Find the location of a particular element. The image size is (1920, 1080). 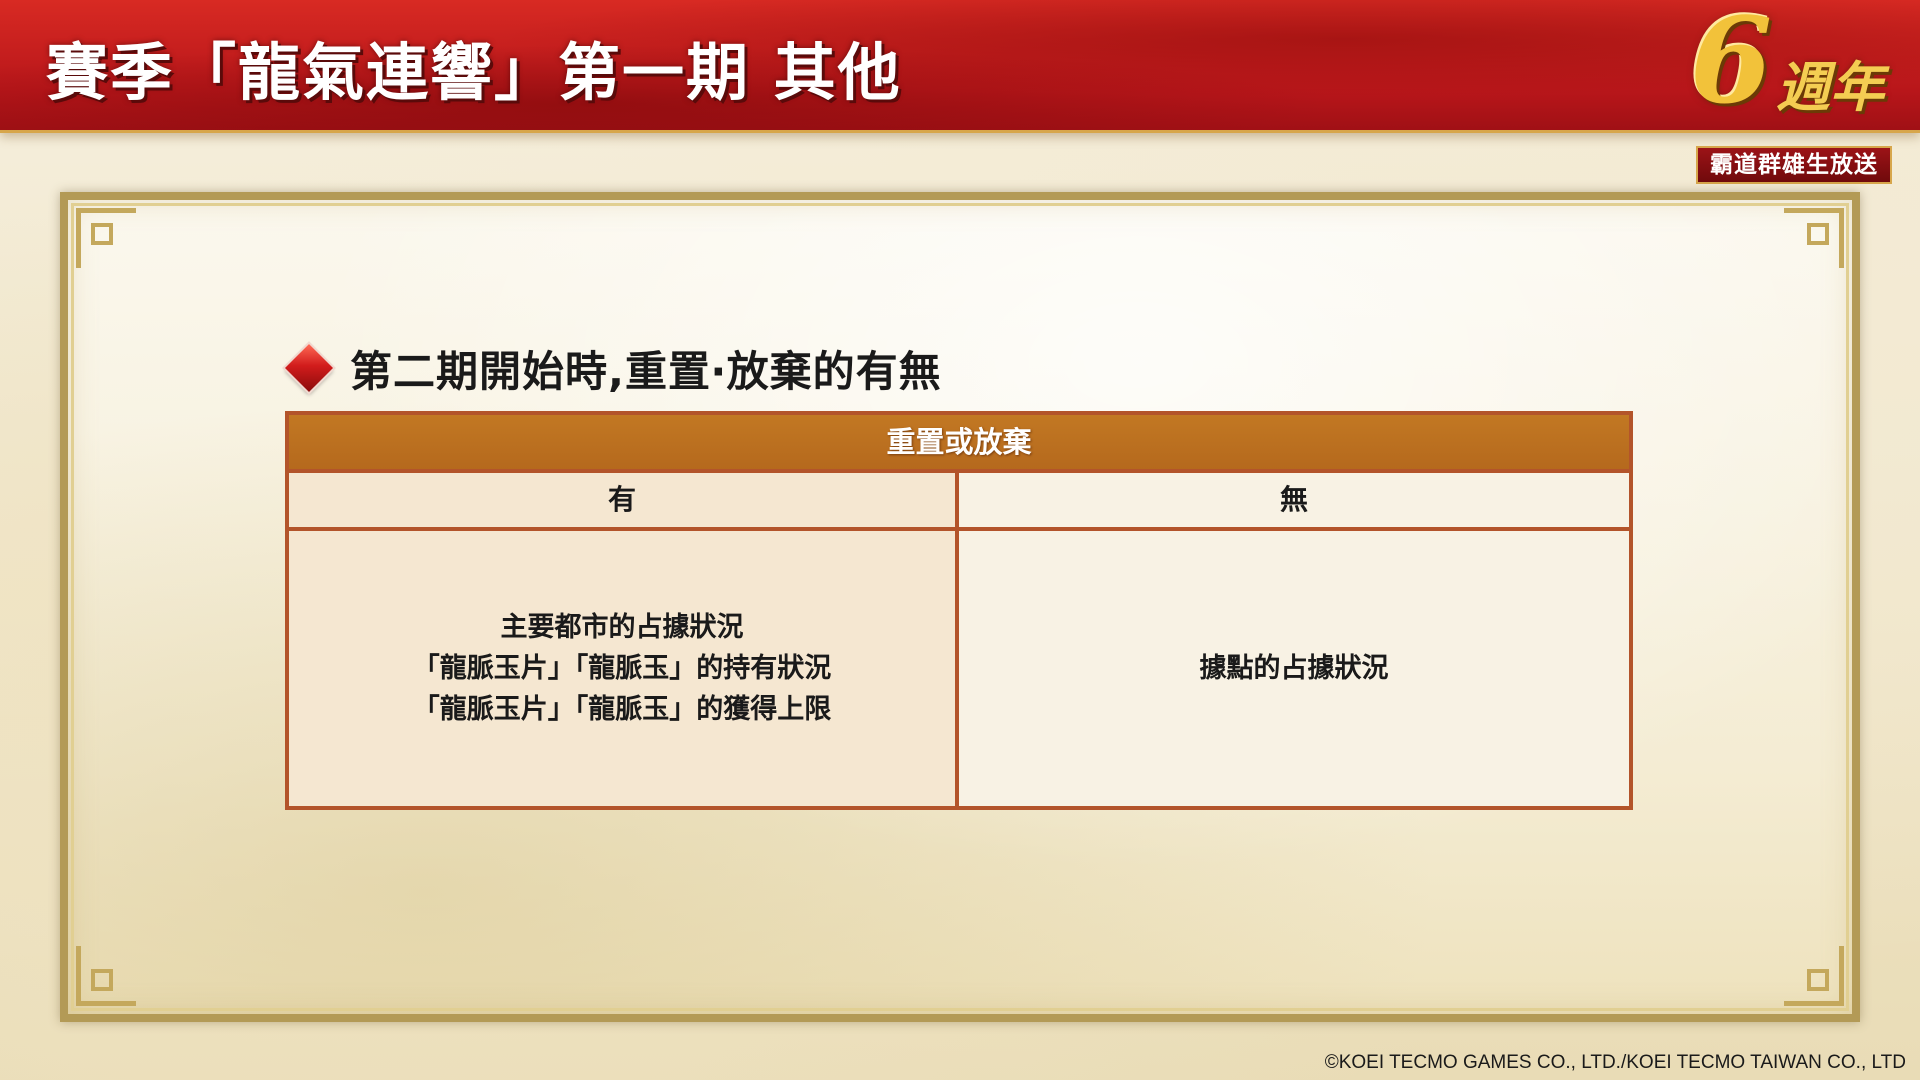

logo-years-label: 週年 is located at coordinates (1830, 87).